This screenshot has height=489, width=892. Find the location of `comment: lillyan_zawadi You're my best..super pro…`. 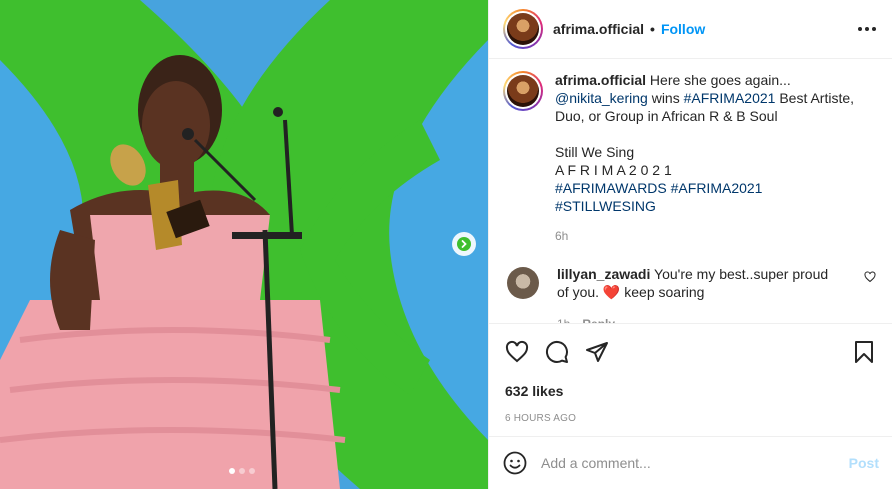

comment: lillyan_zawadi You're my best..super pro… is located at coordinates (689, 294).